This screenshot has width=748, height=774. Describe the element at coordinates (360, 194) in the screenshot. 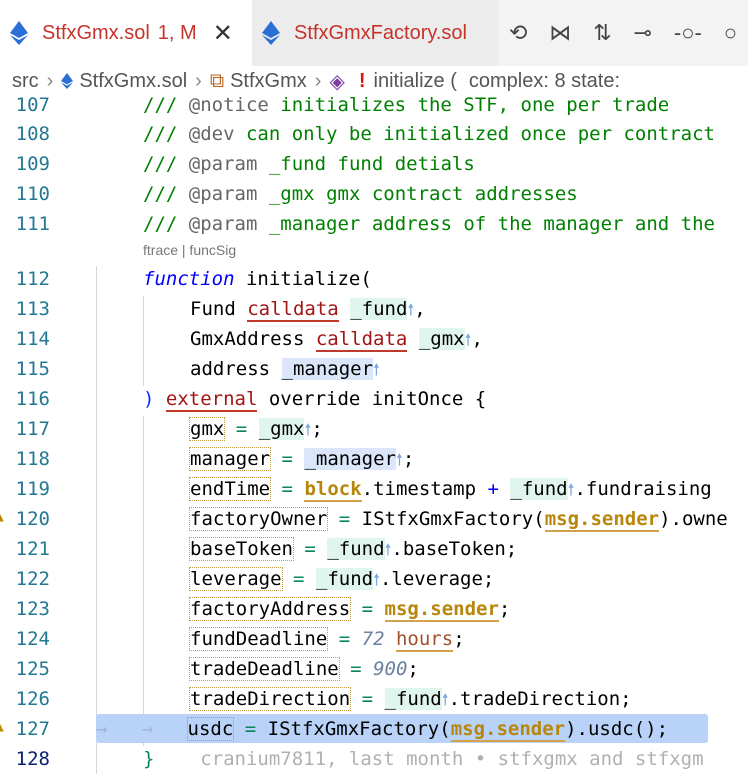

I see `code-line: /// @param _gmx gmx contract addresses` at that location.